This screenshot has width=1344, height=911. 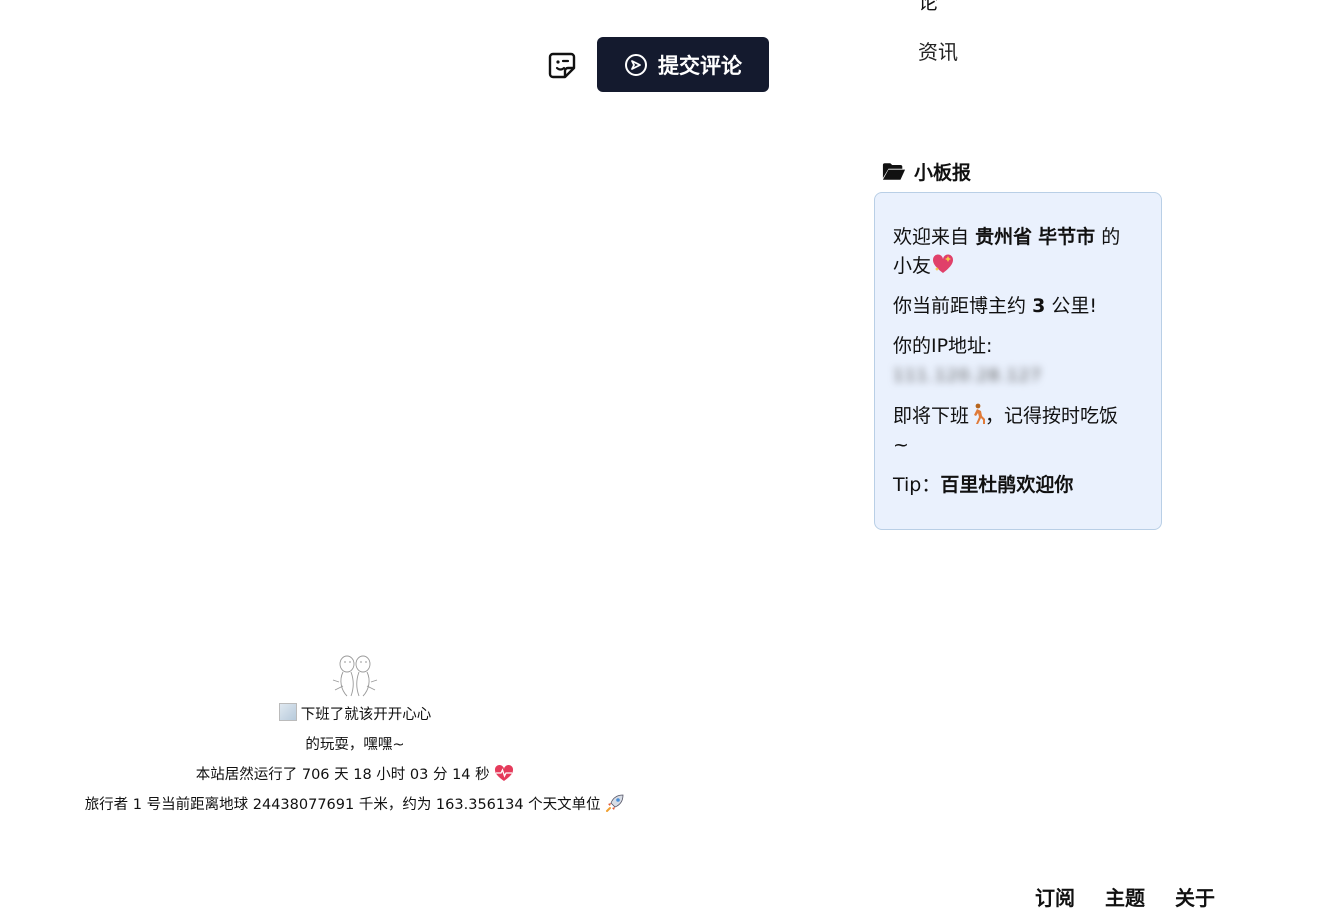 What do you see at coordinates (615, 803) in the screenshot?
I see `rocket-icon` at bounding box center [615, 803].